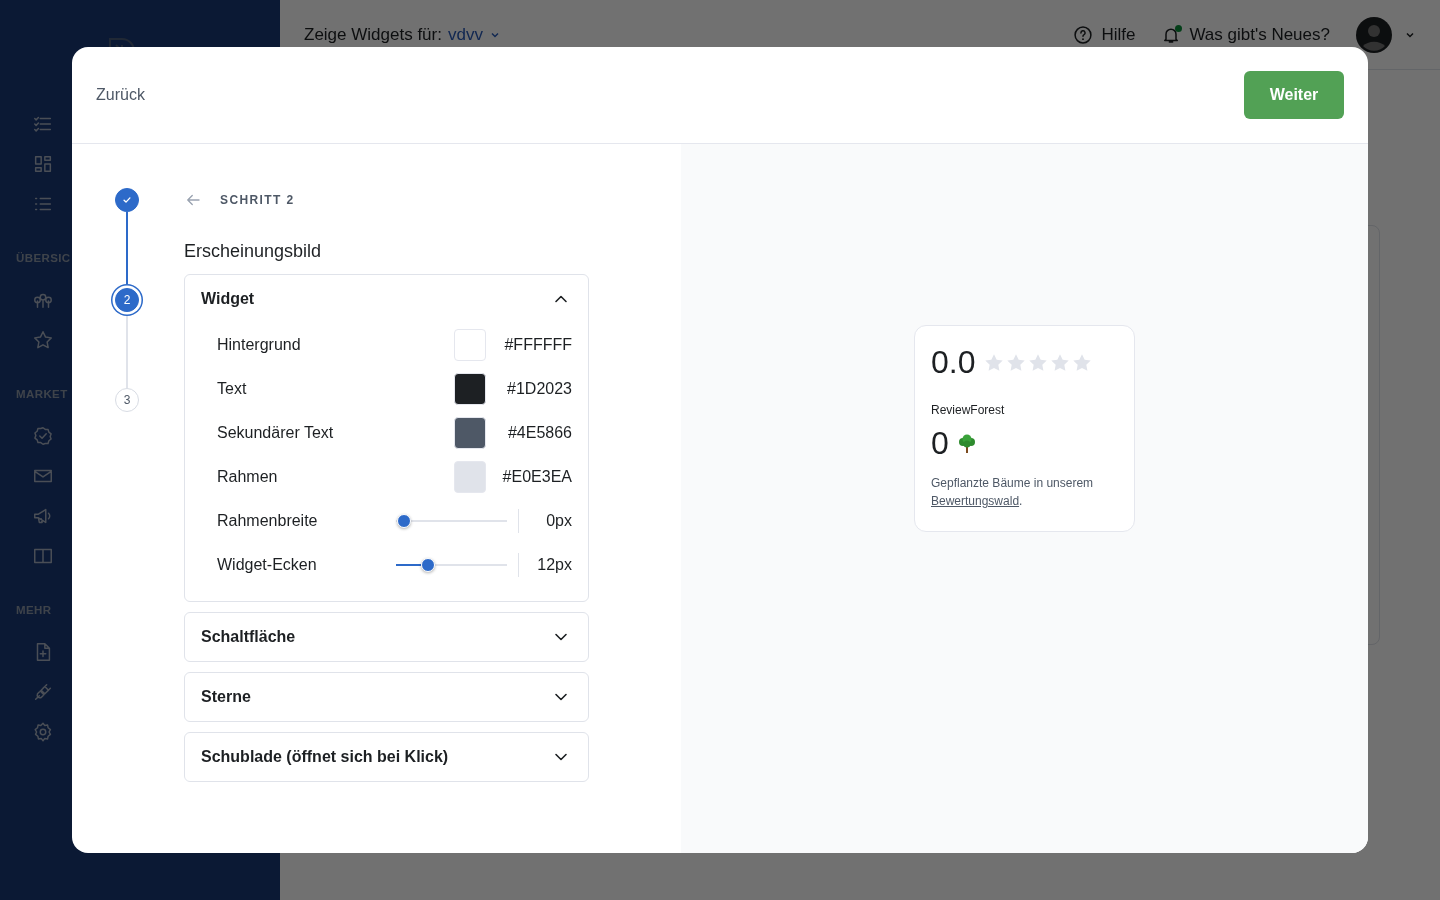 This screenshot has height=900, width=1440. I want to click on brand-name: ReviewForest, so click(968, 410).